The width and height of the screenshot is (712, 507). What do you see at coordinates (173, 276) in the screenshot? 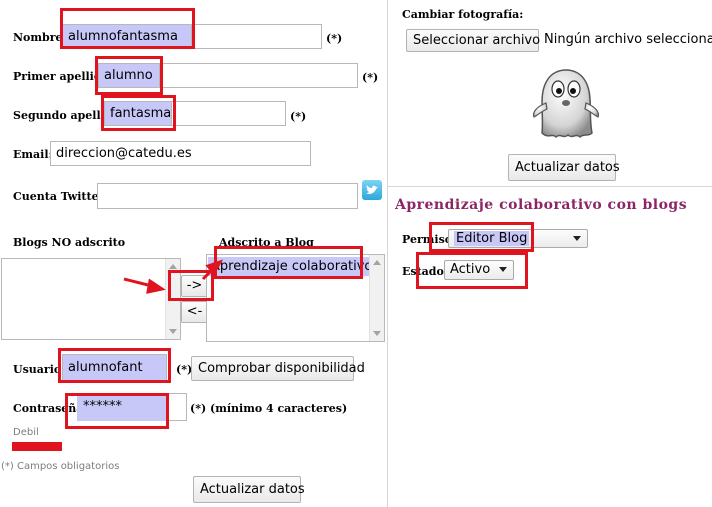
I see `annotation-arrows` at bounding box center [173, 276].